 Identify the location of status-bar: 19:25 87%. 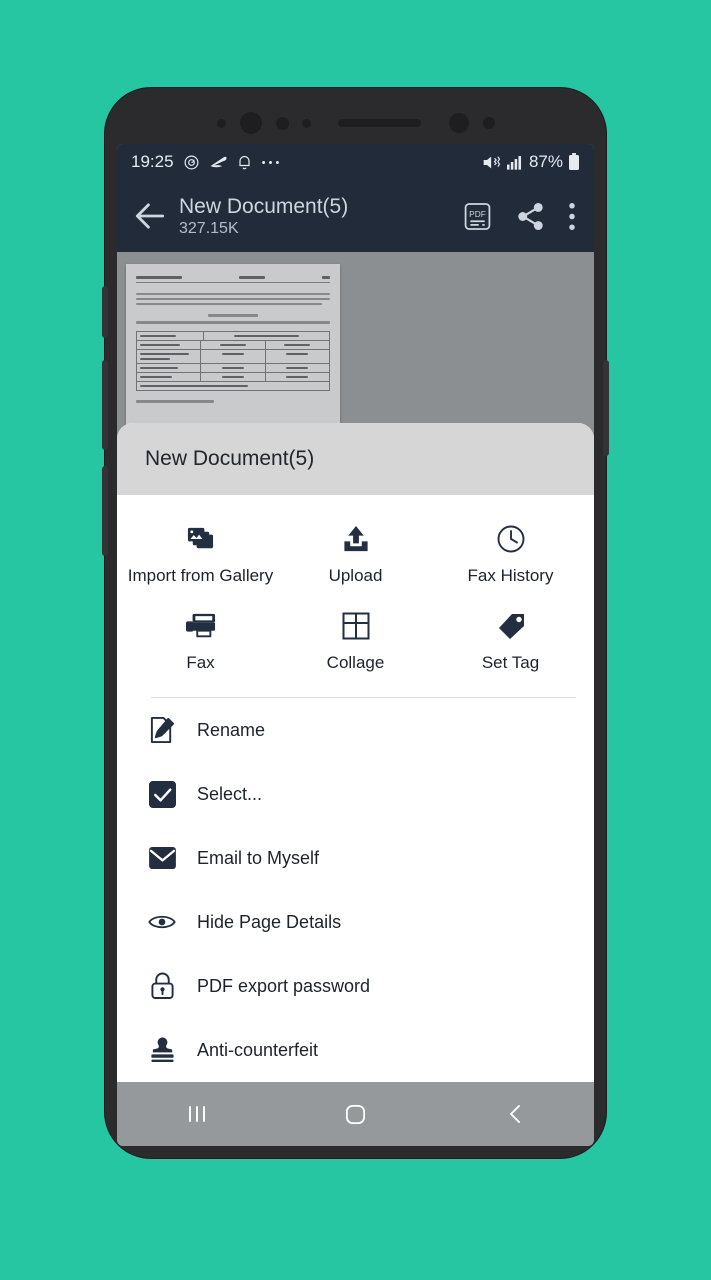
(355, 162).